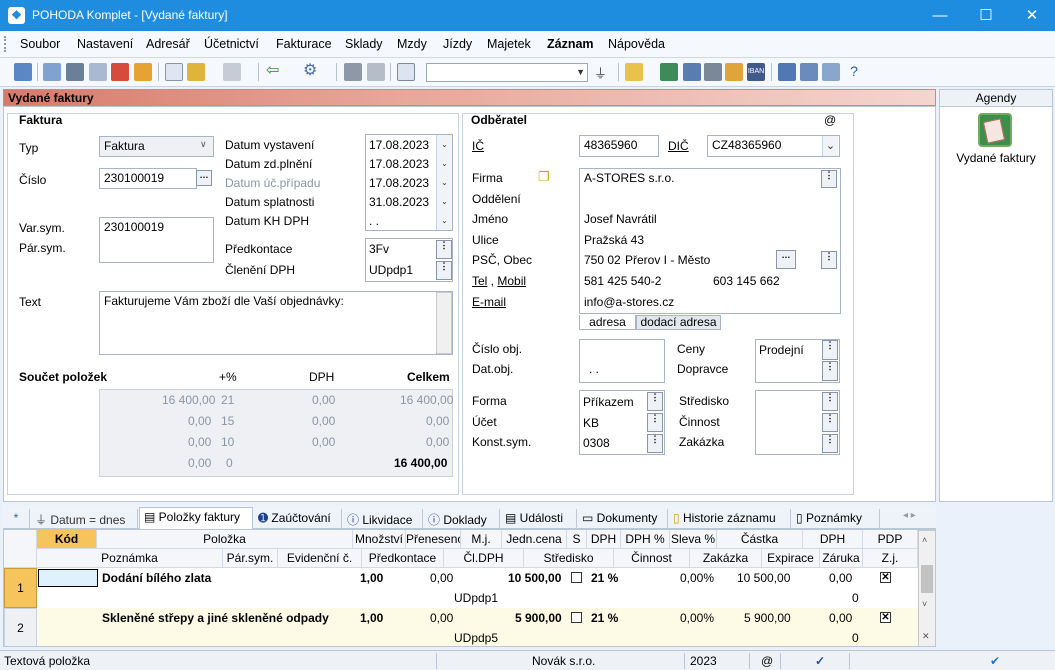 This screenshot has width=1055, height=670. I want to click on ic-field: 48365960, so click(619, 146).